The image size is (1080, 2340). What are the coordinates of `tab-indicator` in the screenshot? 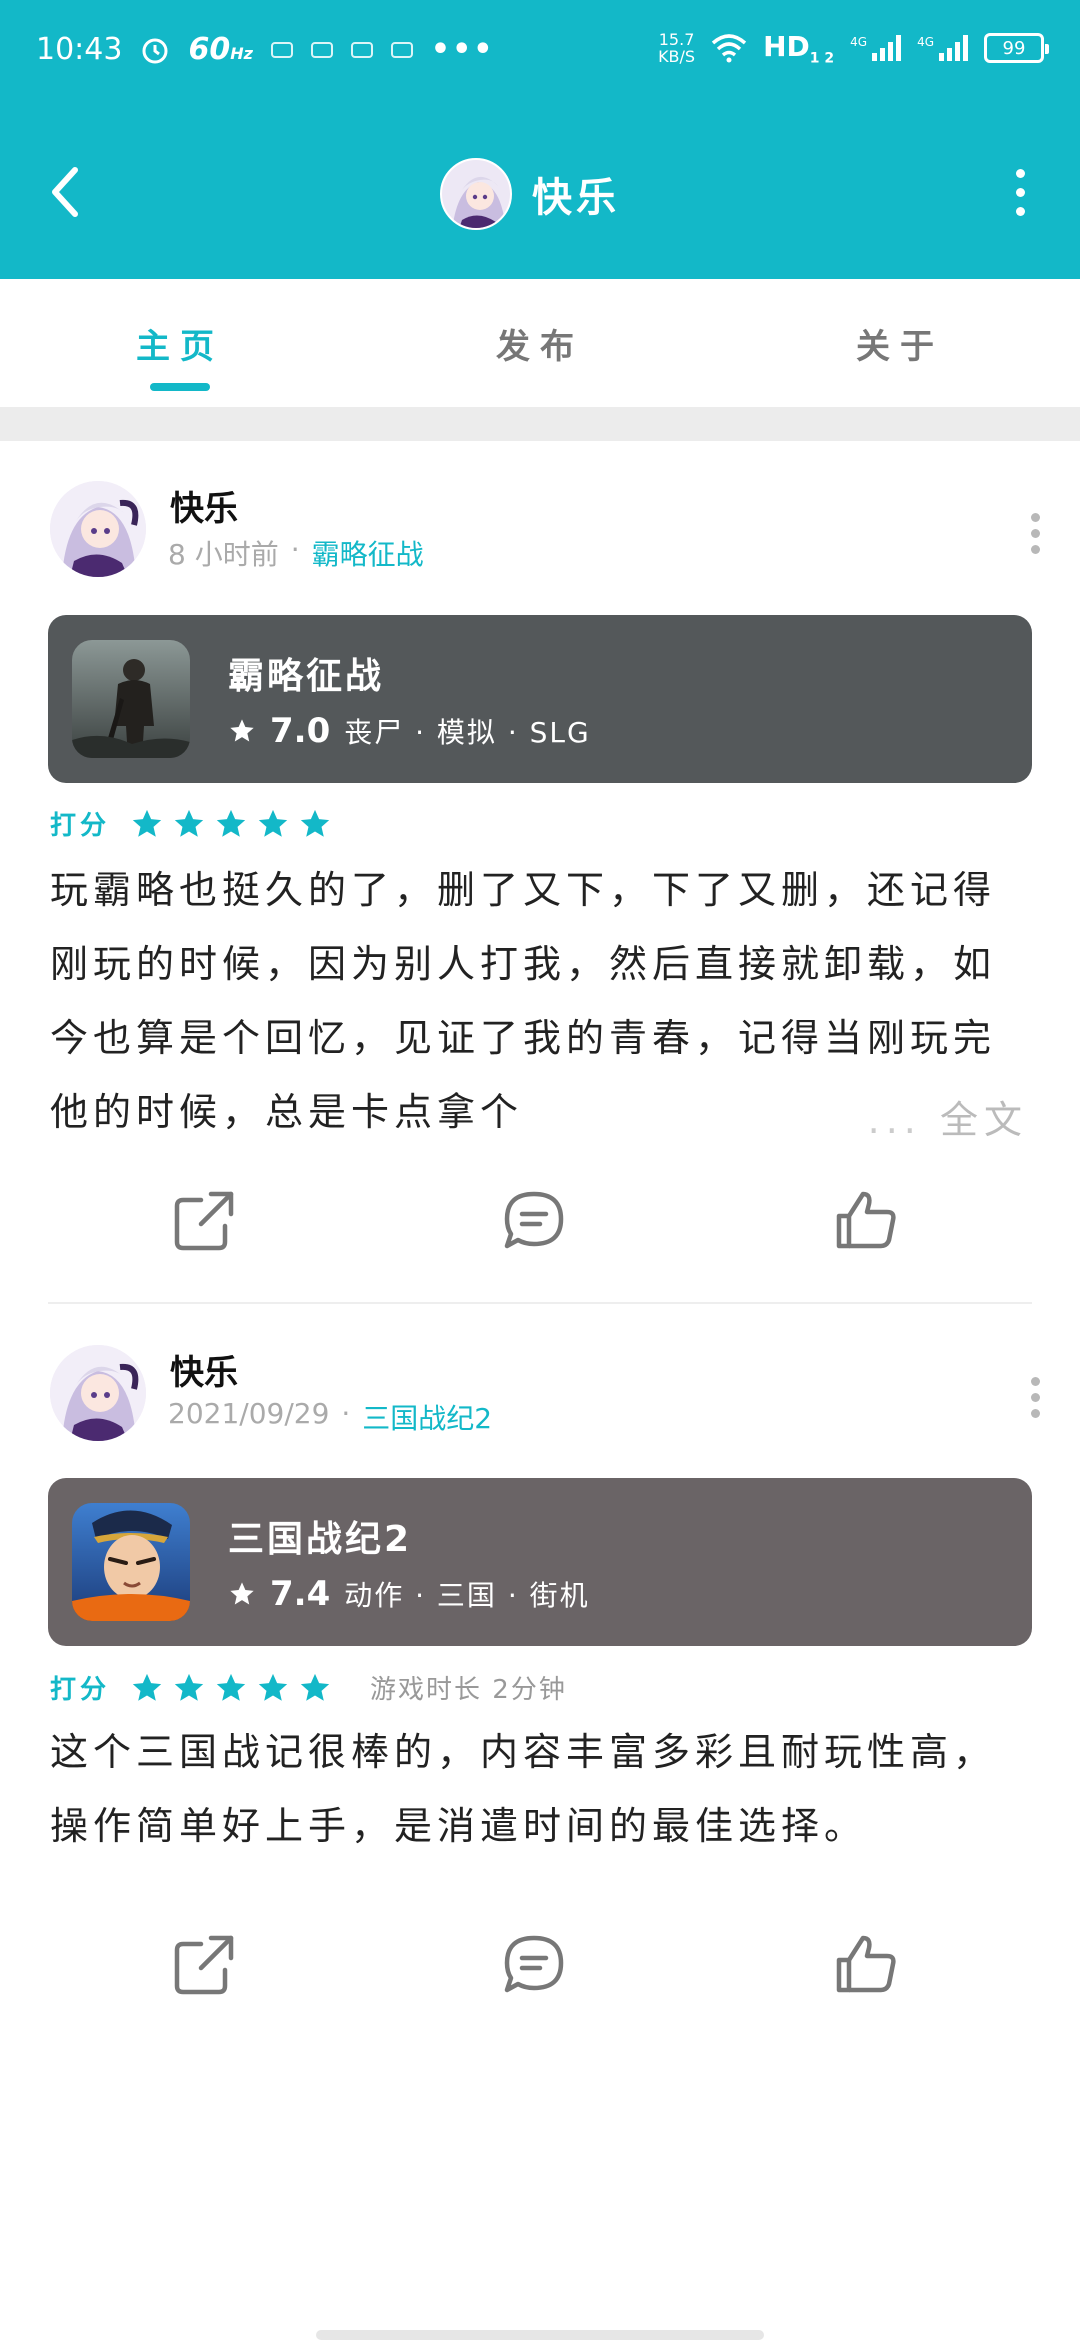 It's located at (180, 387).